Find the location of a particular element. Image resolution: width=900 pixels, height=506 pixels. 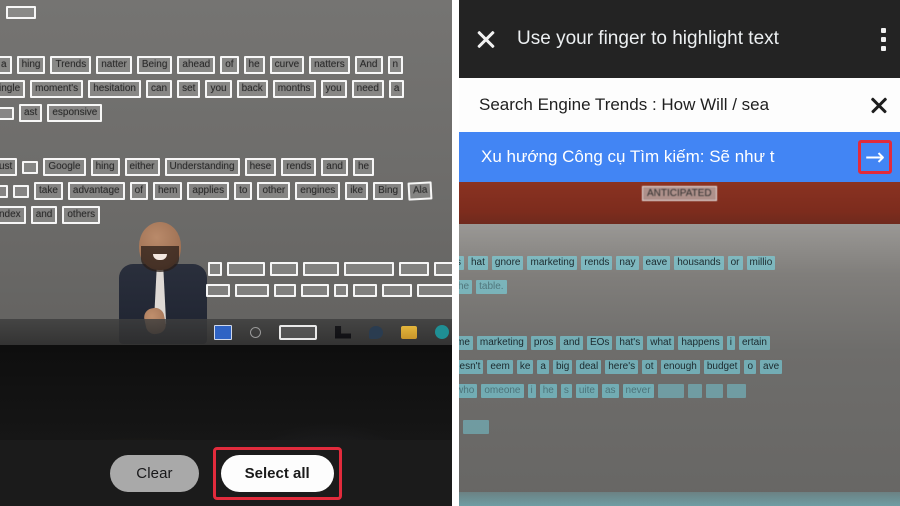

ocr-word-box: set is located at coordinates (189, 89).